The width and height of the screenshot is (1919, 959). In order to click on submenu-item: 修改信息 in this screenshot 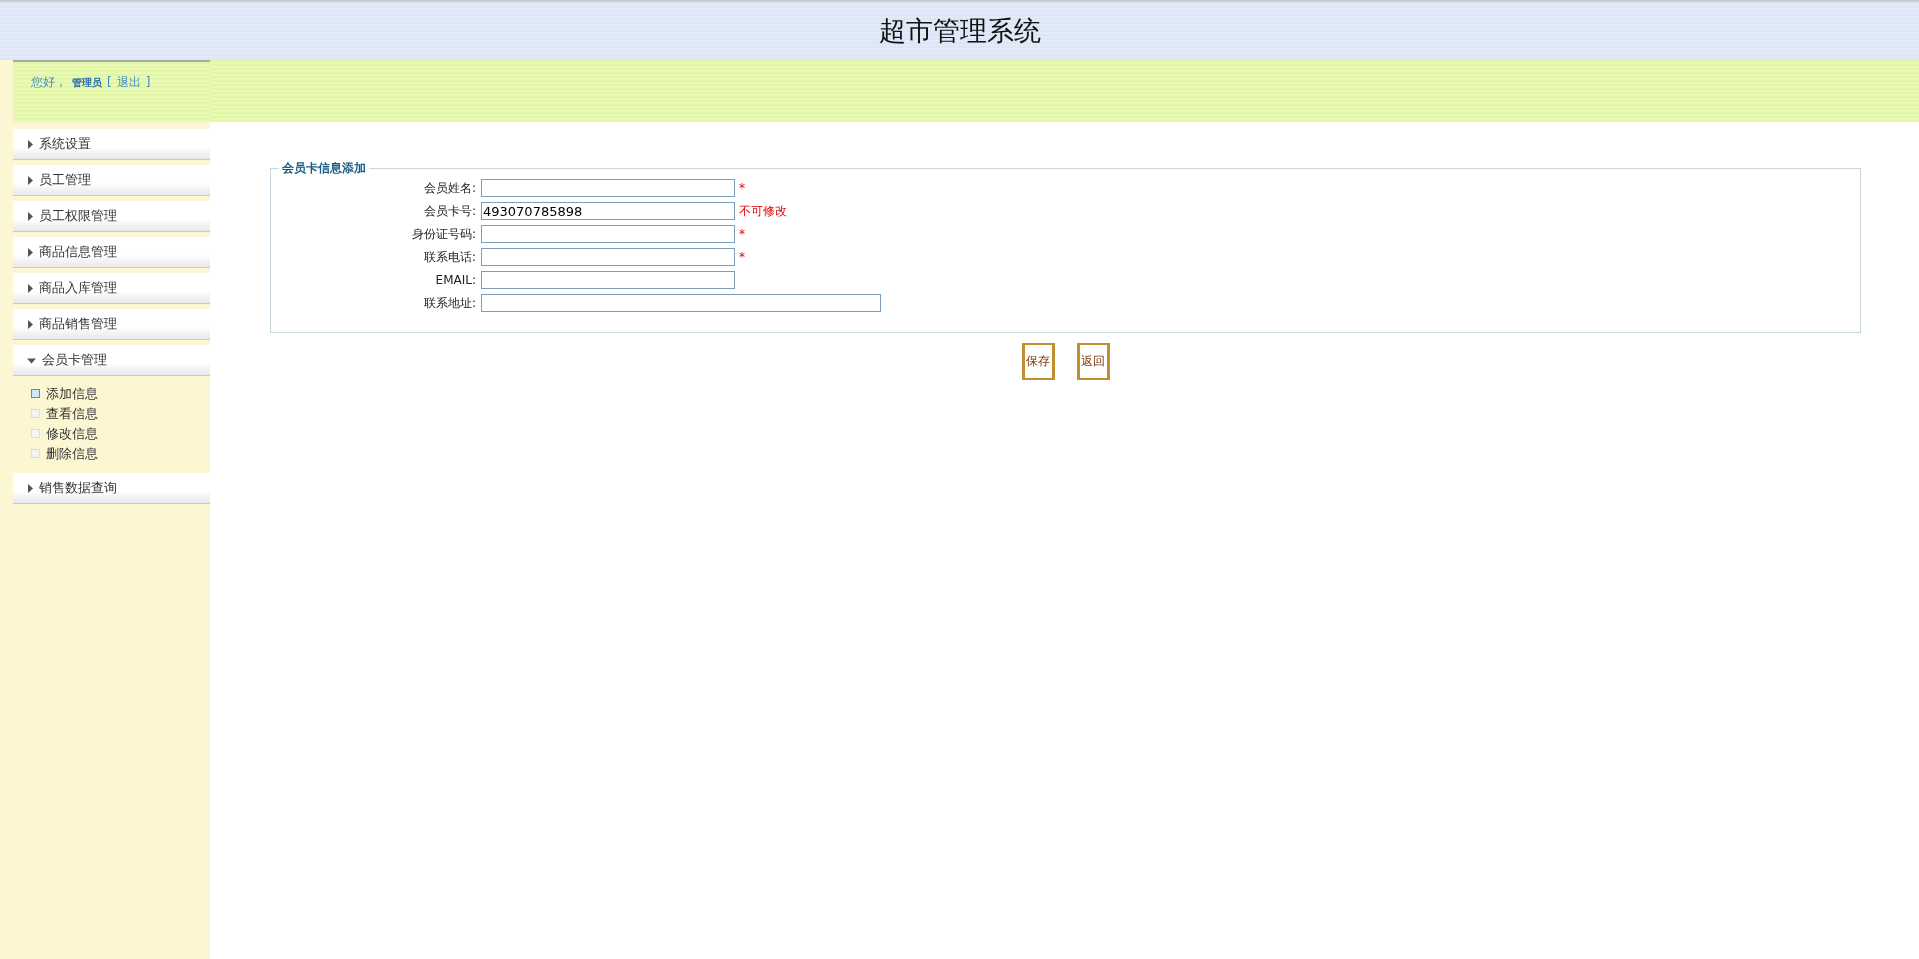, I will do `click(72, 433)`.